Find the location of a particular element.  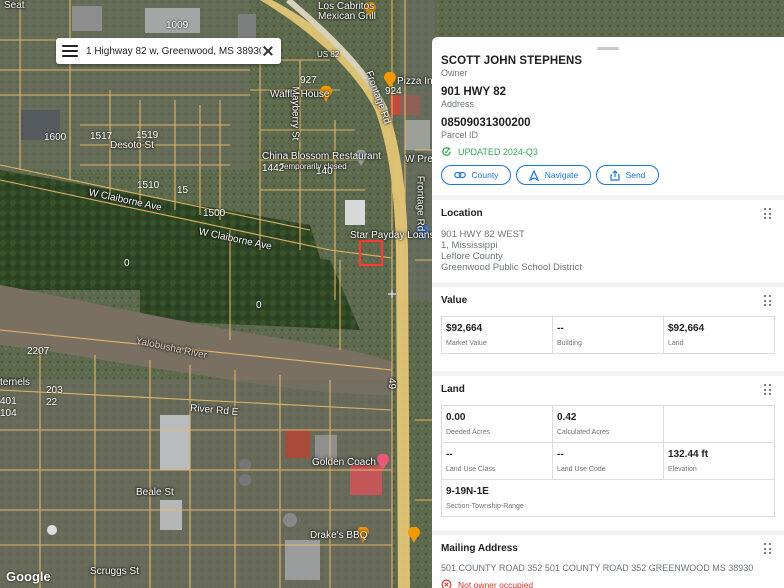

hamburger-menu-icon is located at coordinates (70, 51).